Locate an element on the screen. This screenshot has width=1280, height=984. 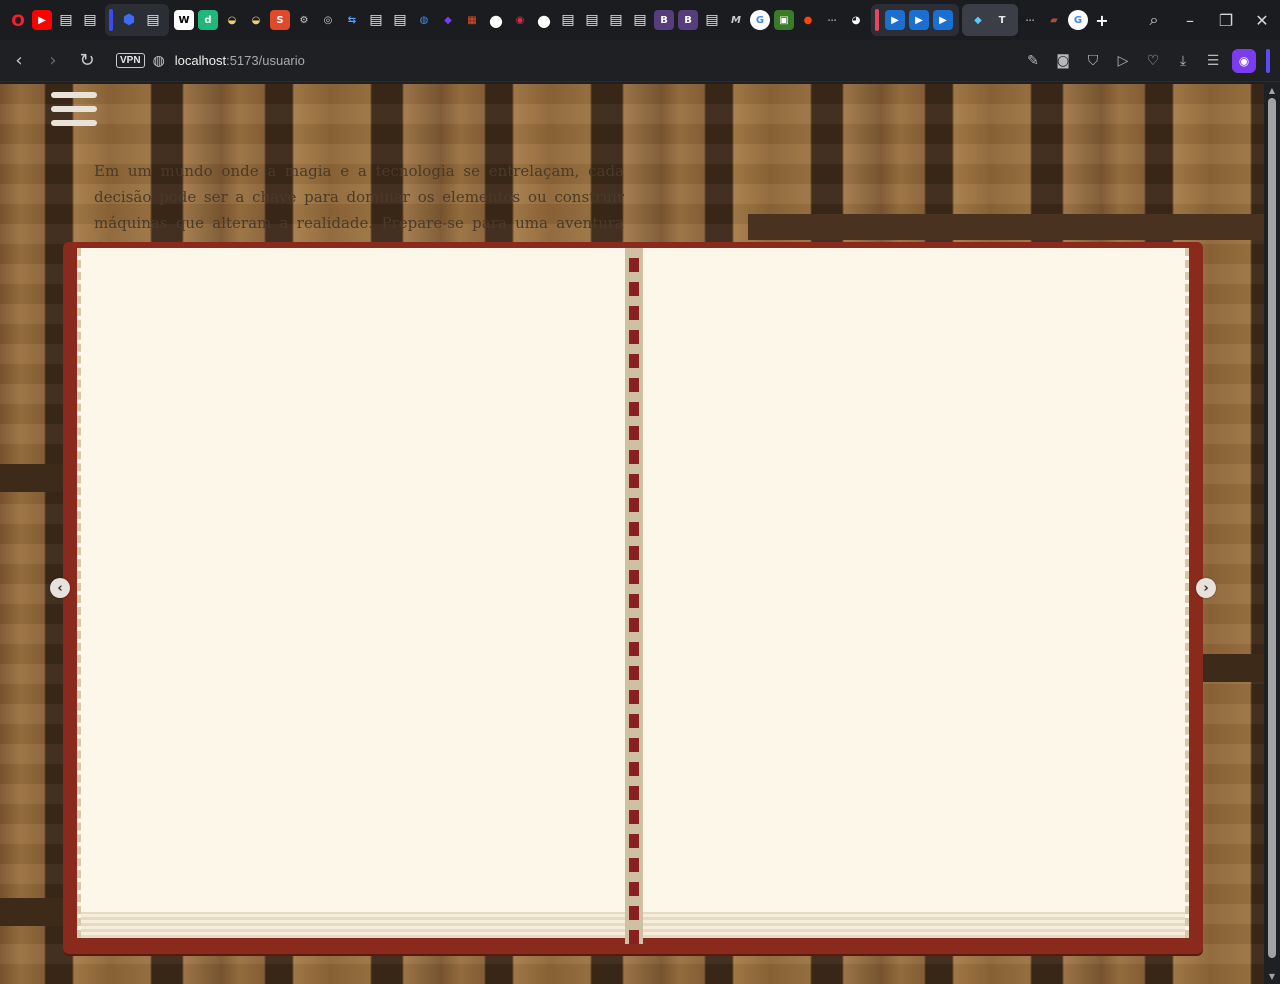
code-icon: ⇆ is located at coordinates (352, 20).